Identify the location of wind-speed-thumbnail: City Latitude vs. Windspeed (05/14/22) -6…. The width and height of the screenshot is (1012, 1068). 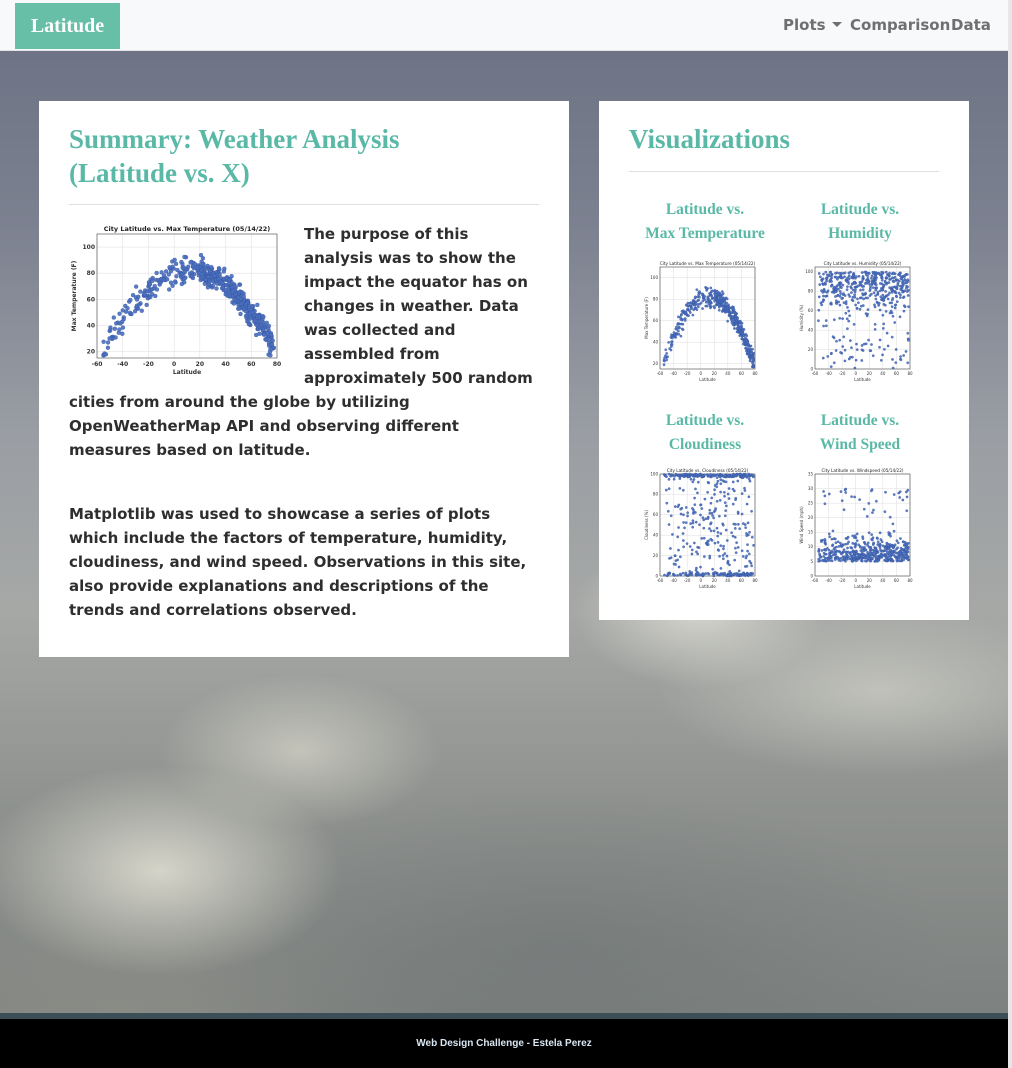
(856, 528).